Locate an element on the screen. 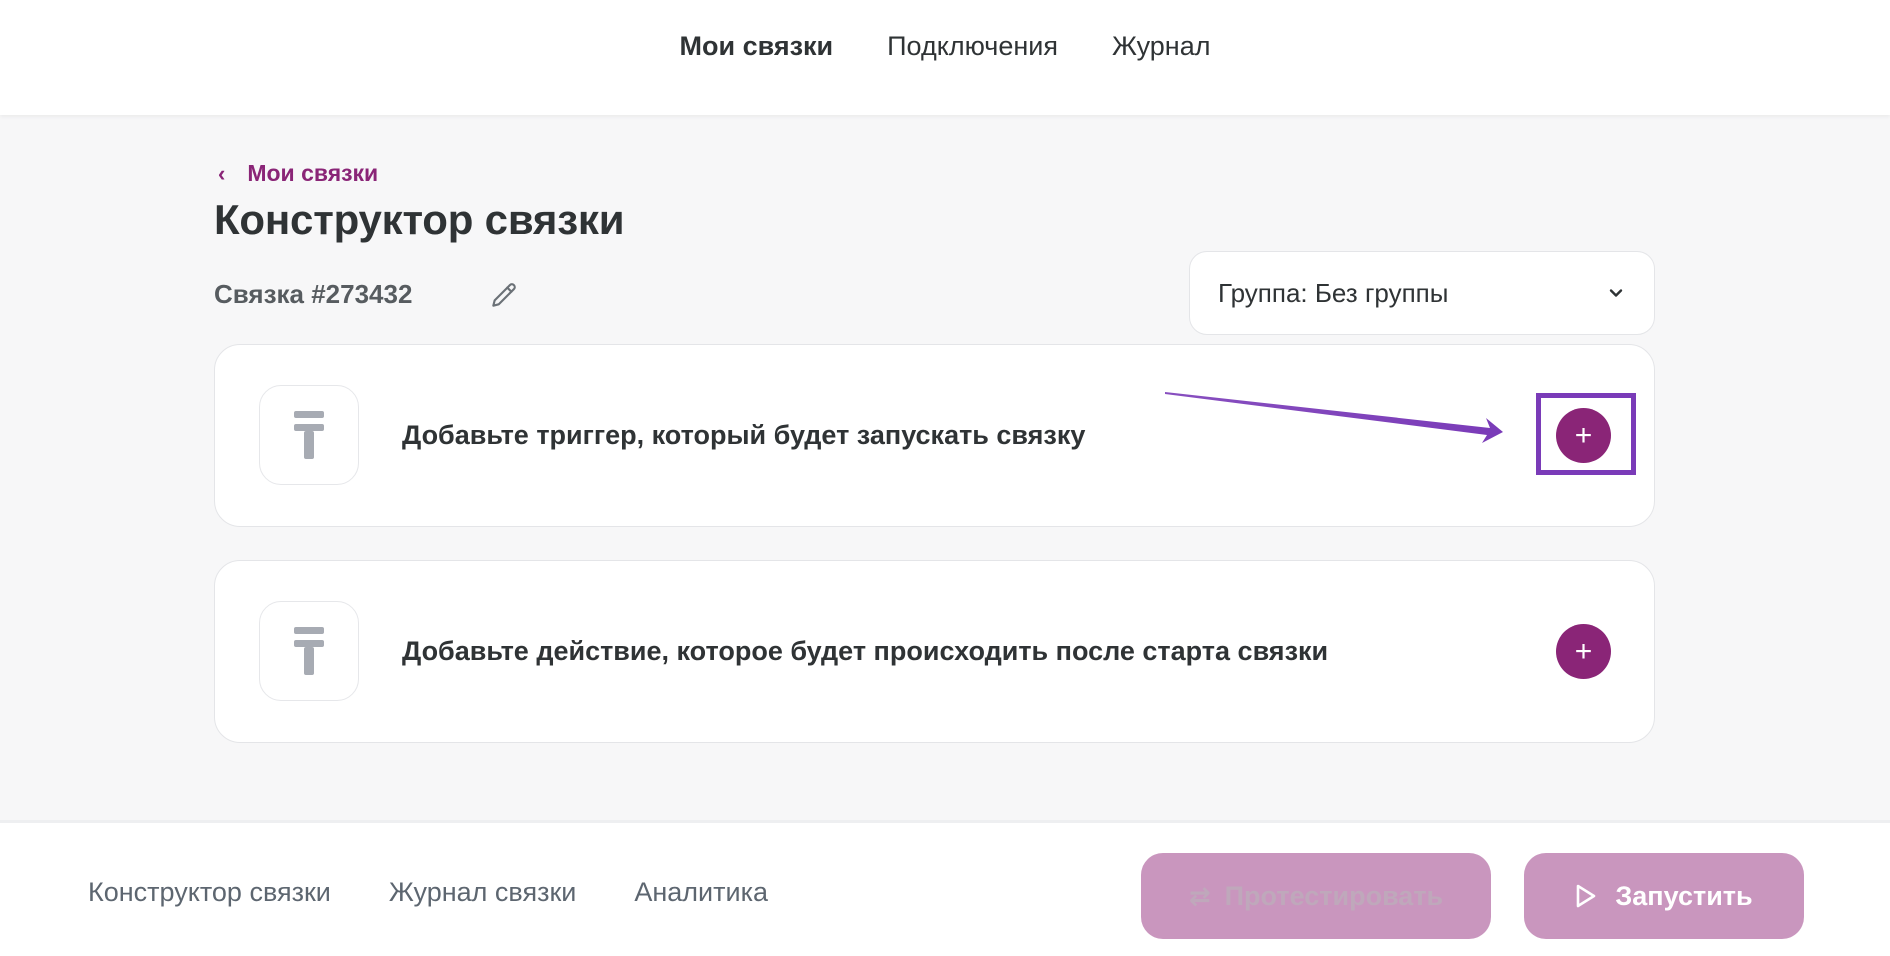  nav-connections: Подключения is located at coordinates (972, 46).